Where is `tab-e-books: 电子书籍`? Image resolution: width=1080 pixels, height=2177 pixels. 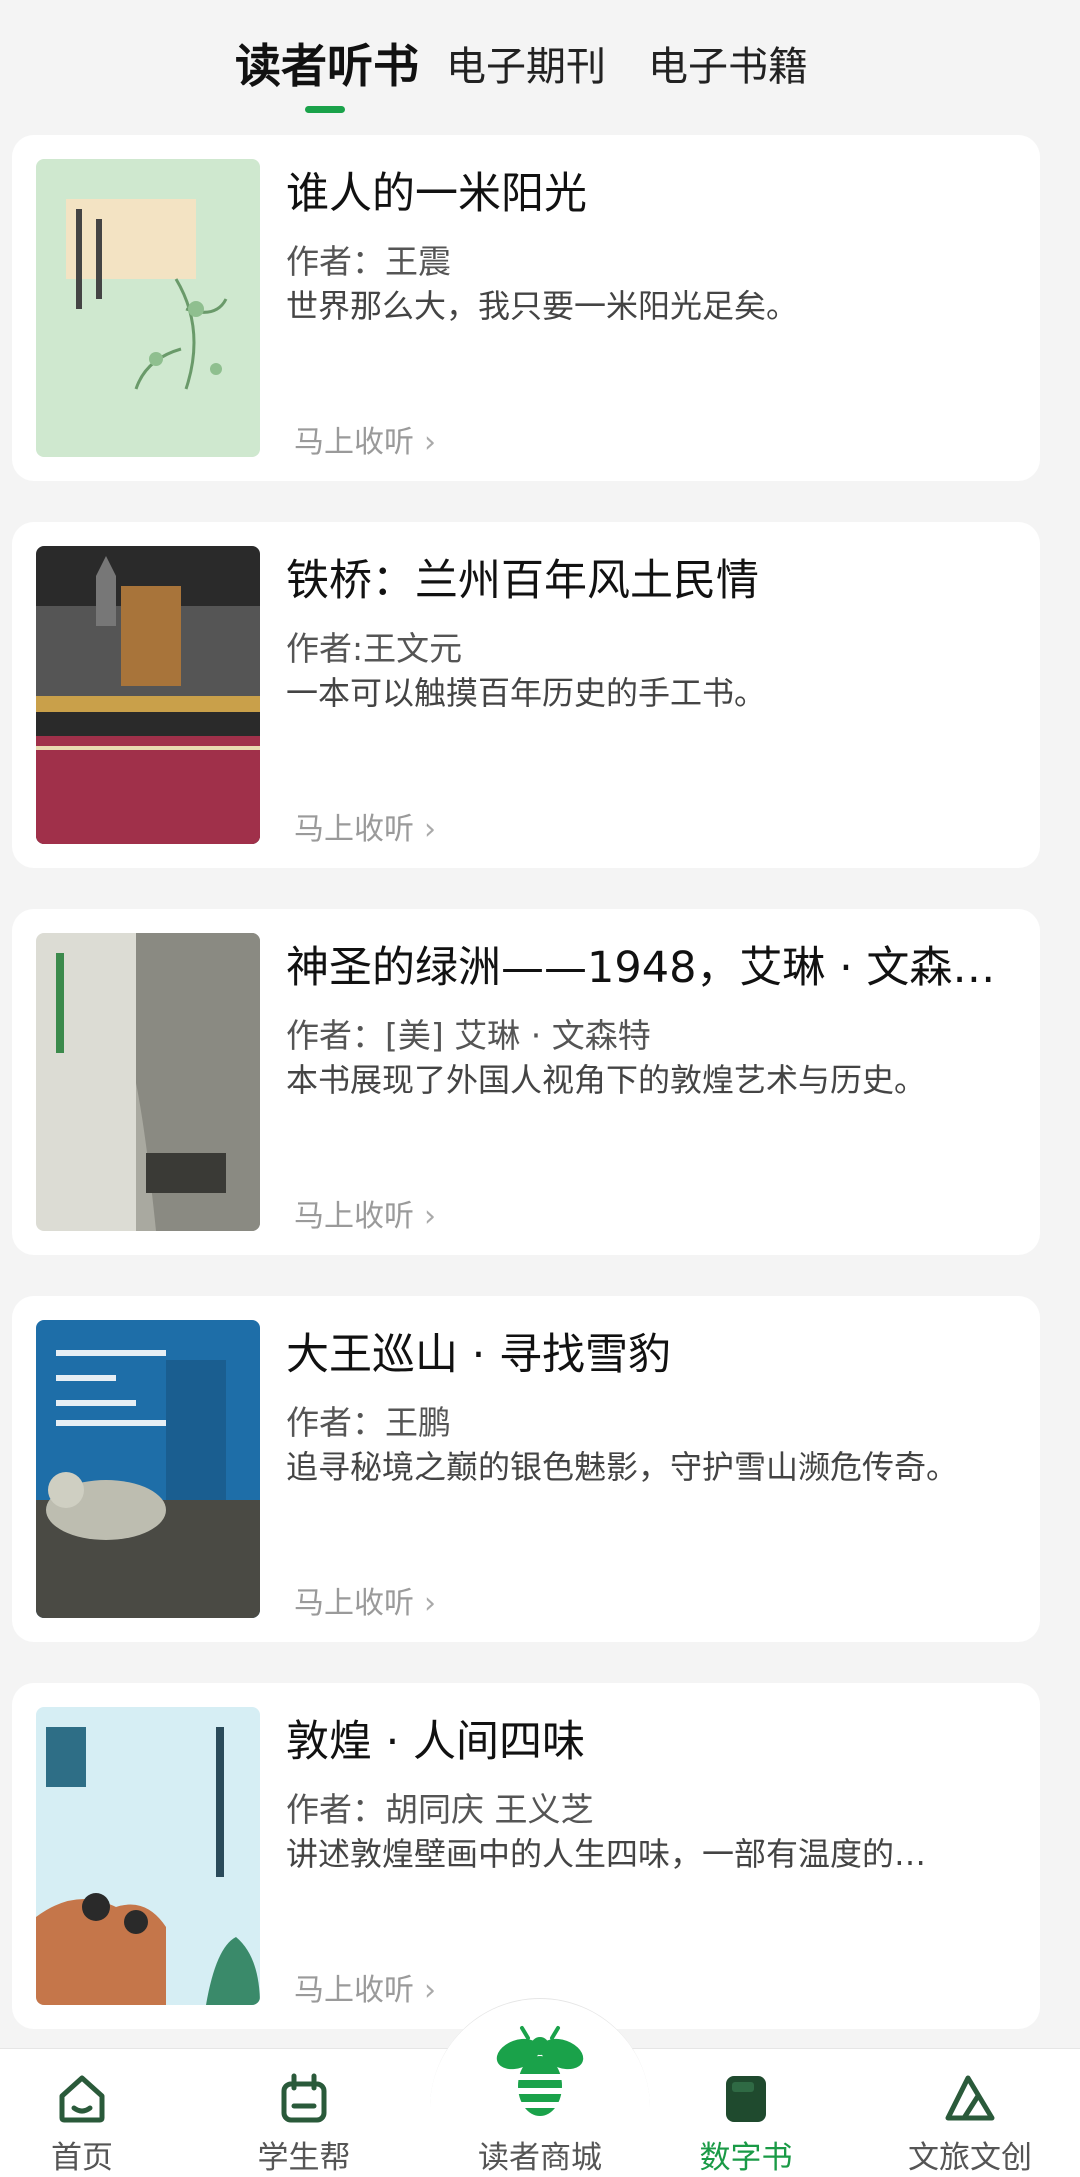
tab-e-books: 电子书籍 is located at coordinates (728, 63).